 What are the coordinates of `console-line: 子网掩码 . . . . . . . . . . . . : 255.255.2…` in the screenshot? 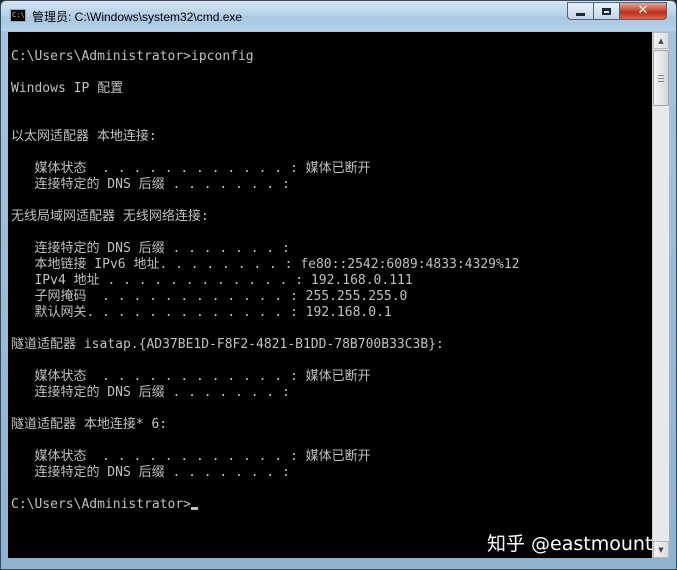 It's located at (209, 296).